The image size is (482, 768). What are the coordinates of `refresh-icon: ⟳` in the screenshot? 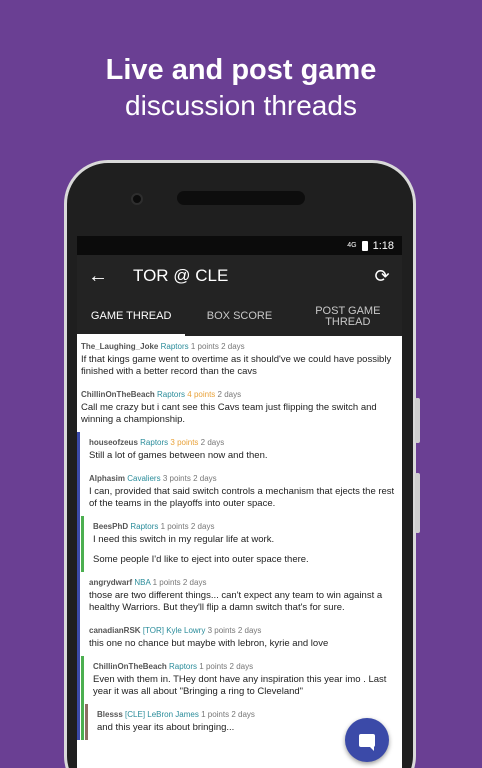 It's located at (382, 276).